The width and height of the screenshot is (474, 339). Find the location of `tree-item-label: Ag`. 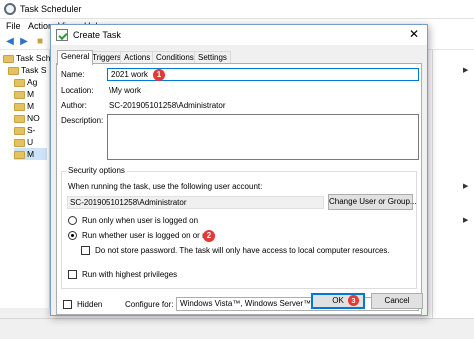

tree-item-label: Ag is located at coordinates (32, 82).